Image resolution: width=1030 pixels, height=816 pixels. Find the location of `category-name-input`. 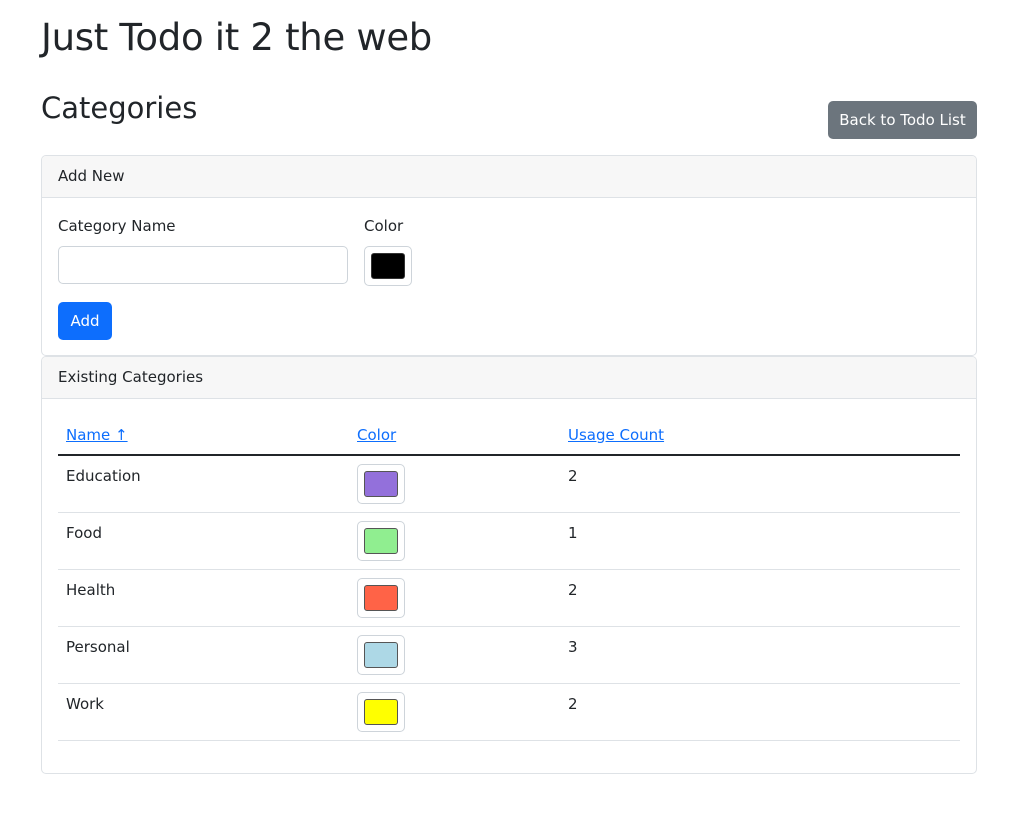

category-name-input is located at coordinates (203, 265).